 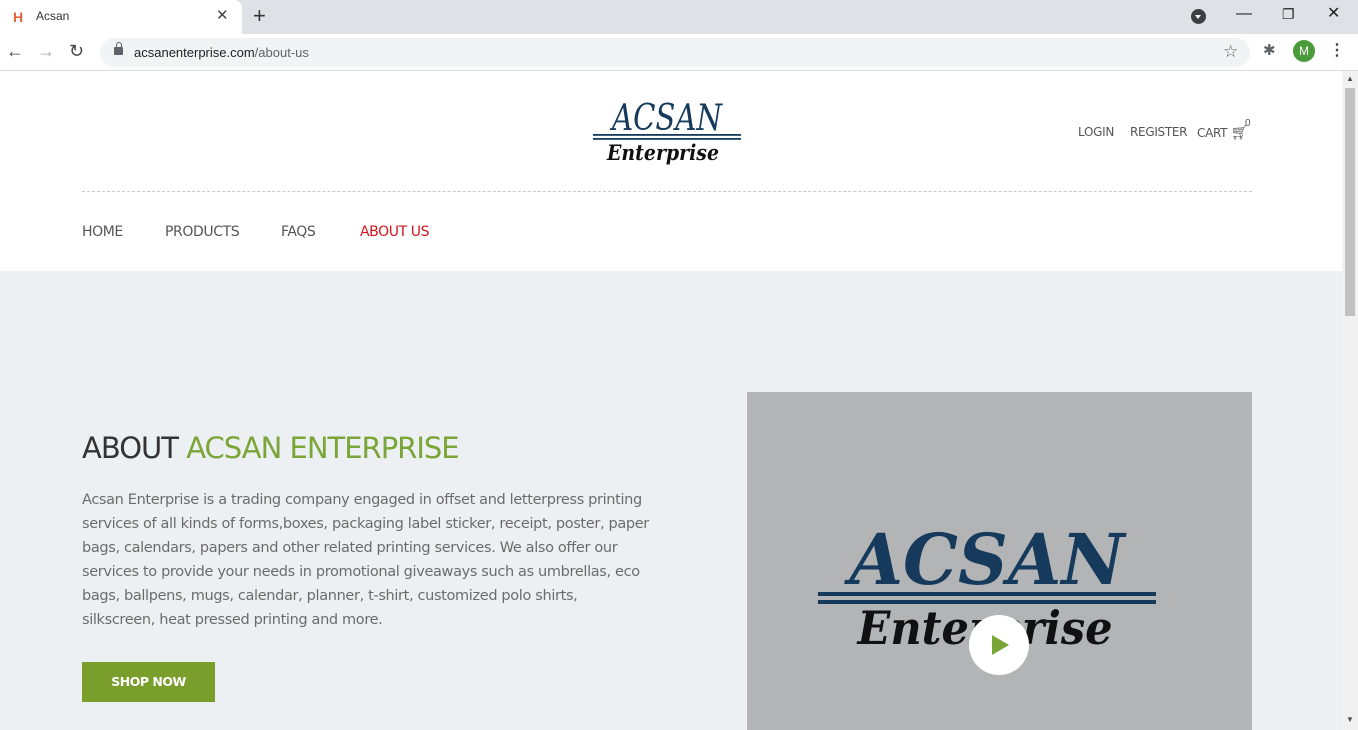 What do you see at coordinates (53, 16) in the screenshot?
I see `tab-title: Acsan` at bounding box center [53, 16].